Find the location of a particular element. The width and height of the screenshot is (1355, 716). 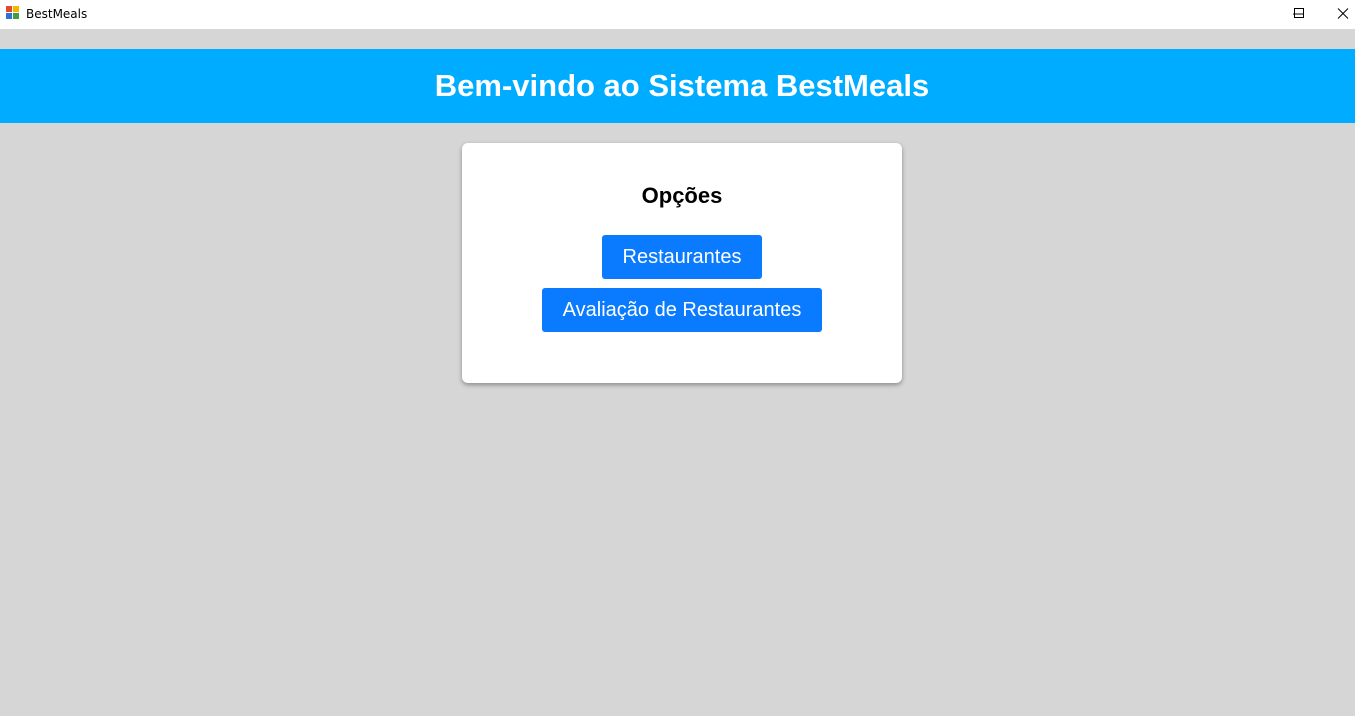

maximize-button is located at coordinates (1304, 14).